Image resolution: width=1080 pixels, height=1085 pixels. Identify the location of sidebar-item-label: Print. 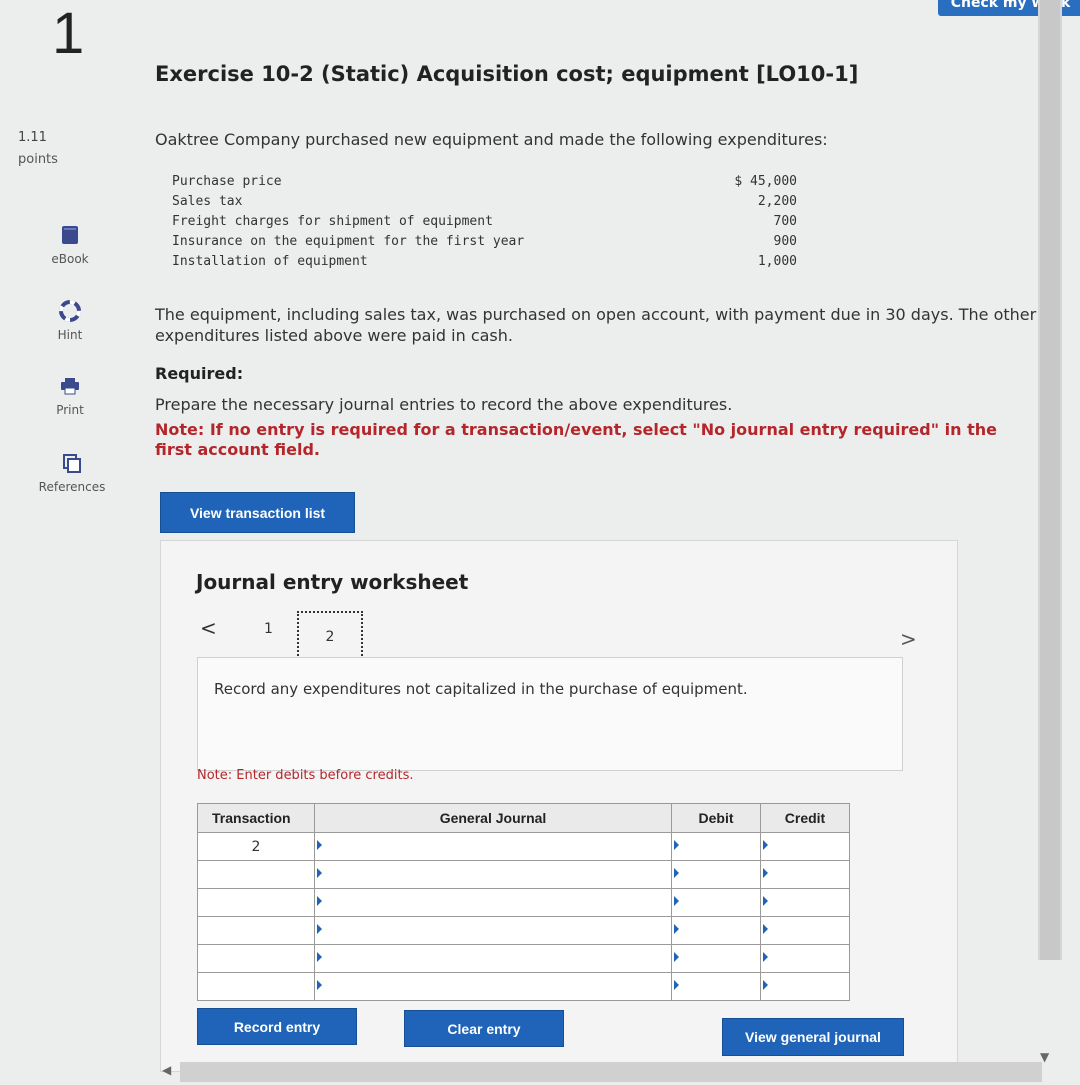
(70, 410).